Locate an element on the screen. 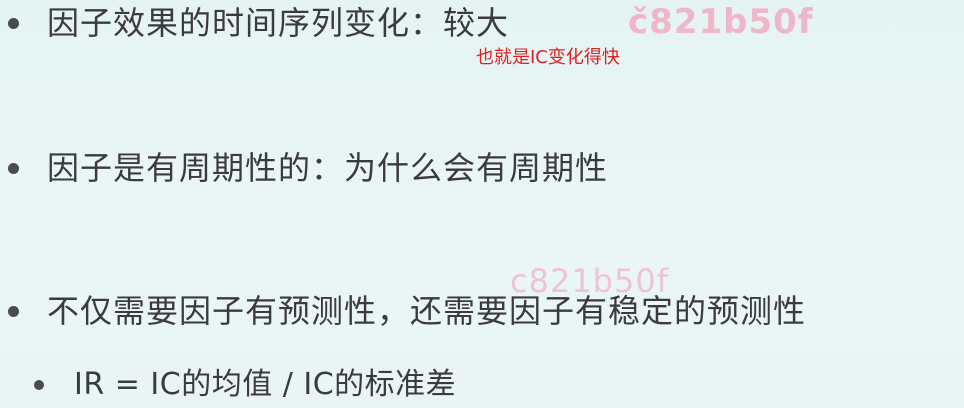  bullet-text: 因子是有周期性的：为什么会有周期性 is located at coordinates (328, 168).